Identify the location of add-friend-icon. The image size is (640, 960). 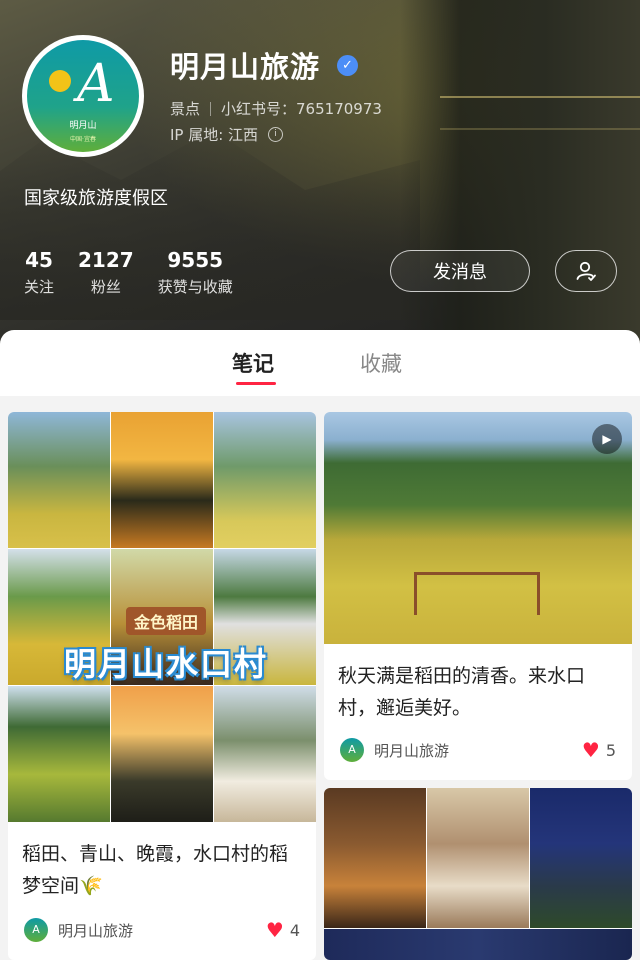
(586, 271).